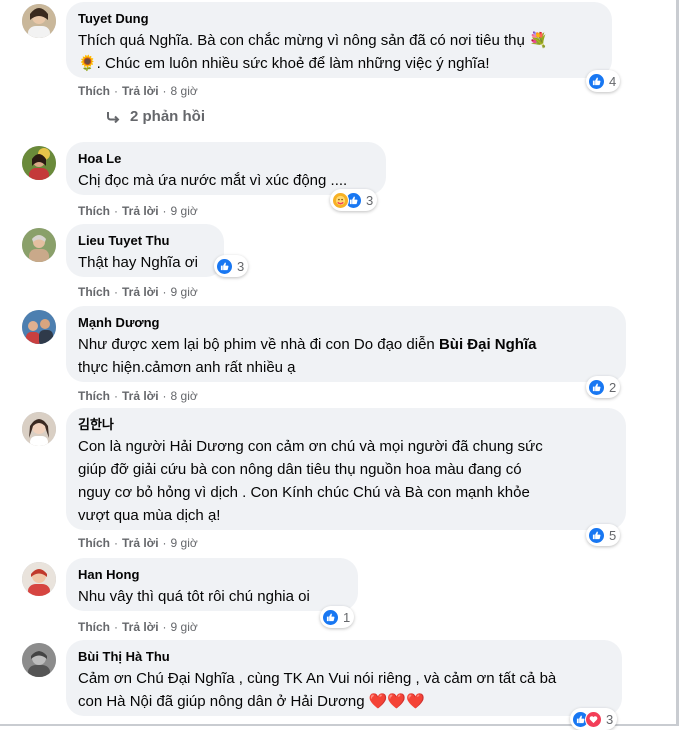 The image size is (679, 730). I want to click on reaction-count: 4, so click(613, 81).